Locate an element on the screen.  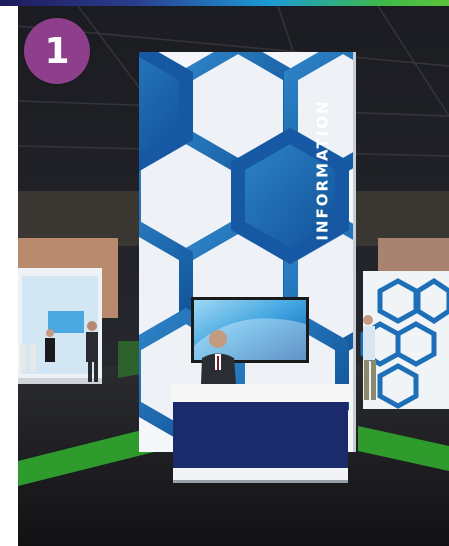
step-number-badge: 1 is located at coordinates (57, 51).